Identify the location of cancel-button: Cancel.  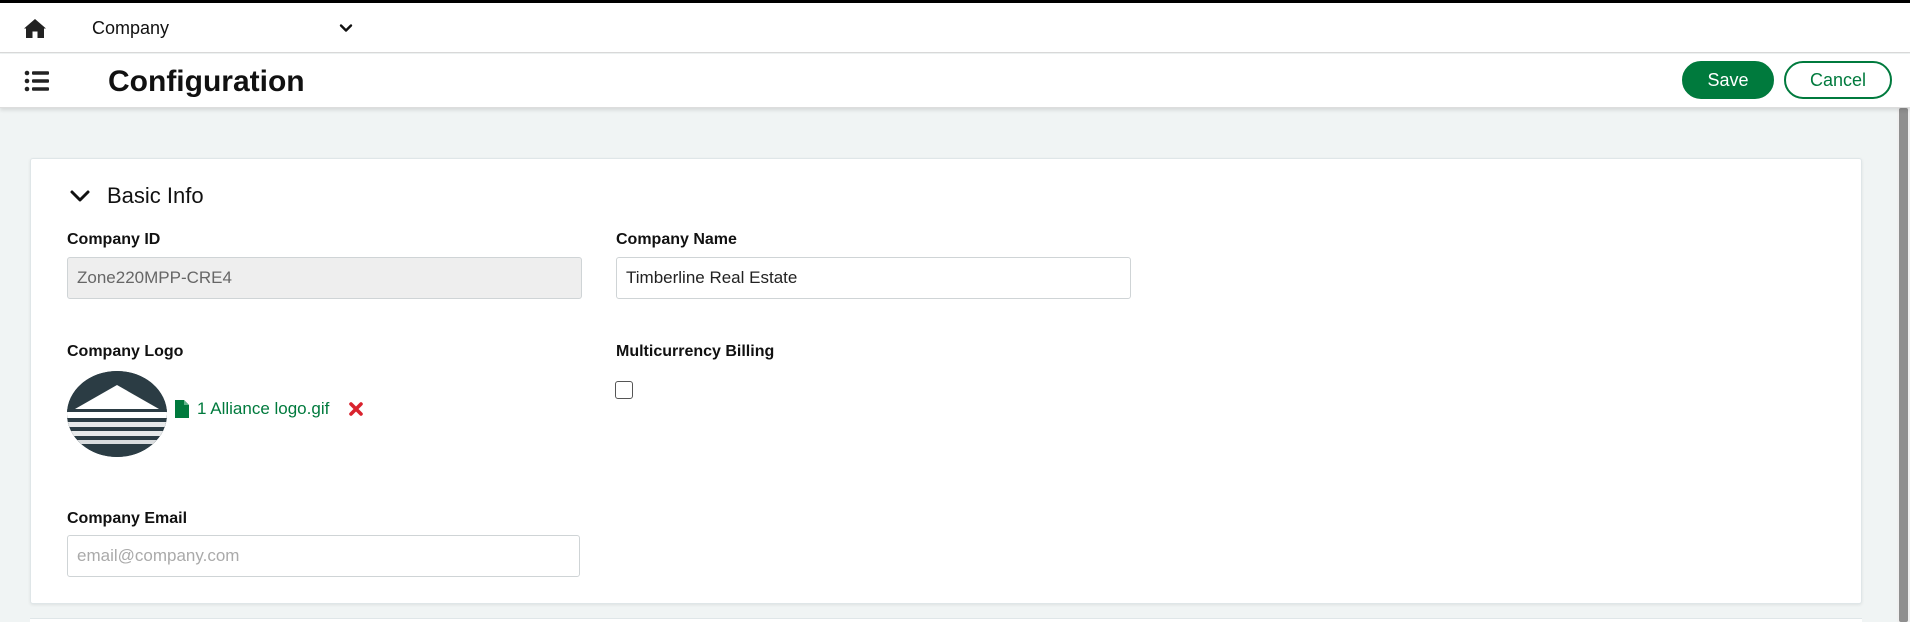
(1838, 80).